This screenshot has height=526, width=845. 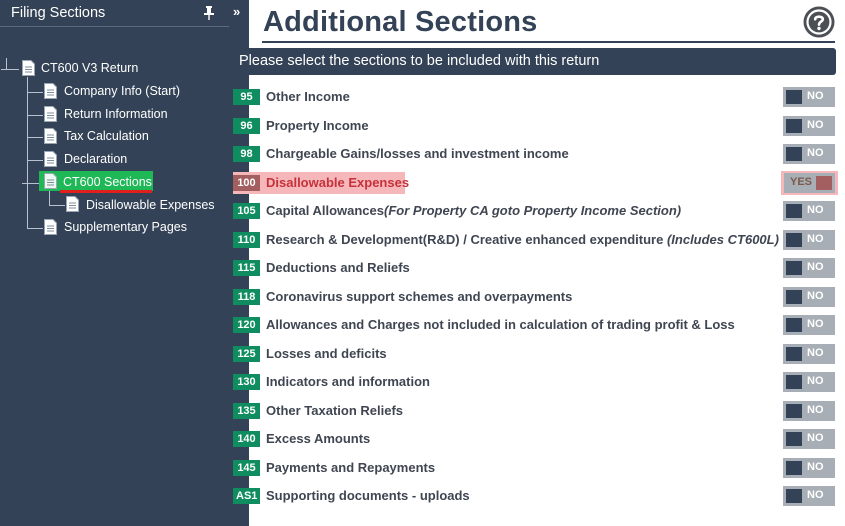 What do you see at coordinates (106, 136) in the screenshot?
I see `tree-item-tax-calculation: Tax Calculation` at bounding box center [106, 136].